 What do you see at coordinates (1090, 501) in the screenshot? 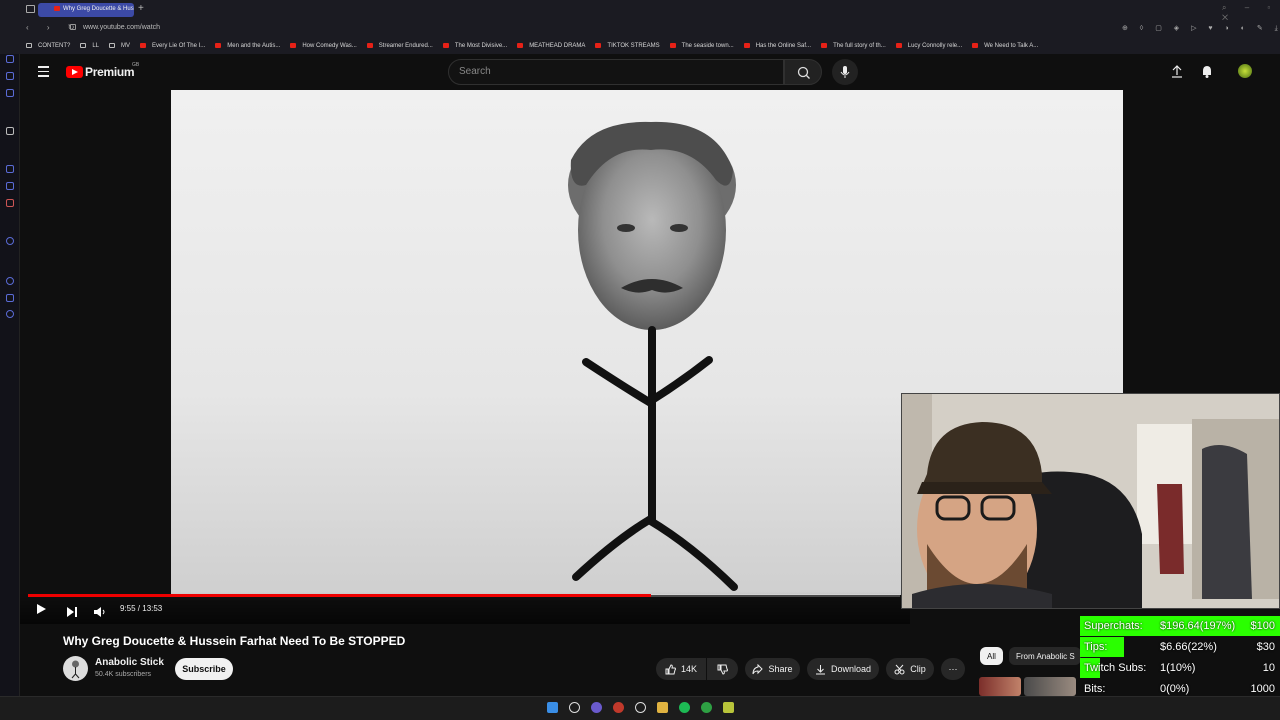
I see `webcam-overlay` at bounding box center [1090, 501].